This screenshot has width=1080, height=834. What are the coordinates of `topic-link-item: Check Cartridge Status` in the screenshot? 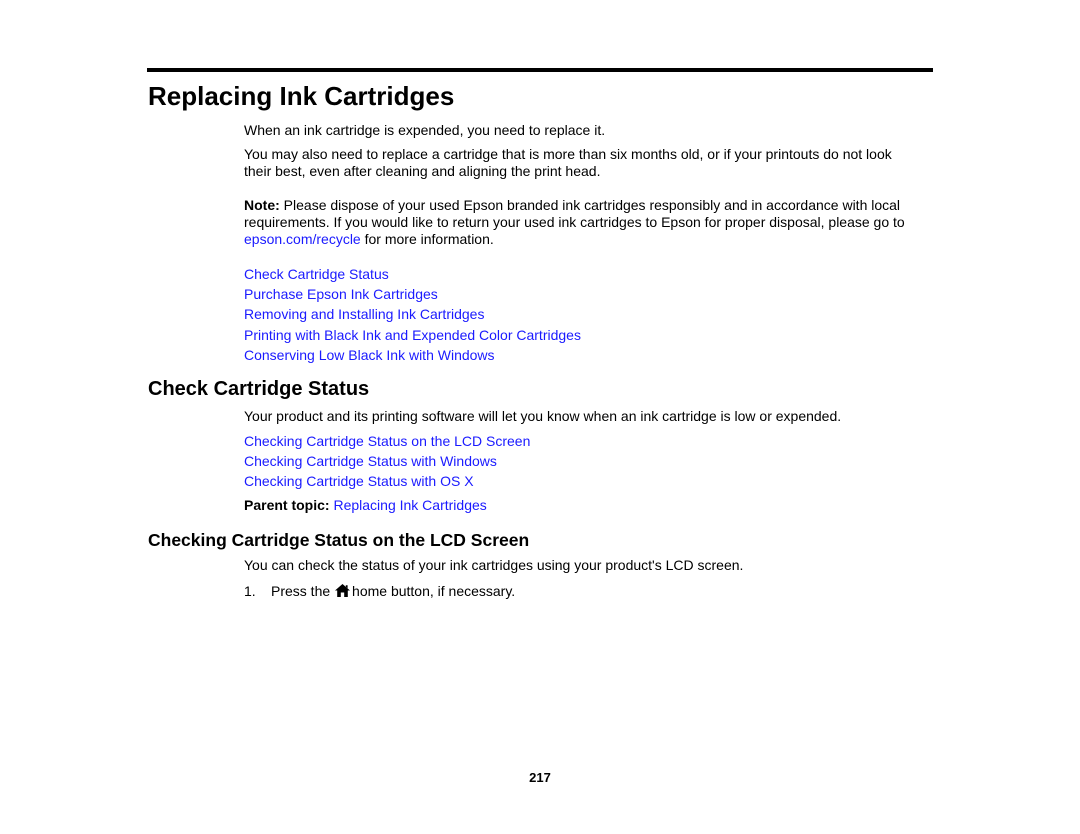 It's located at (412, 274).